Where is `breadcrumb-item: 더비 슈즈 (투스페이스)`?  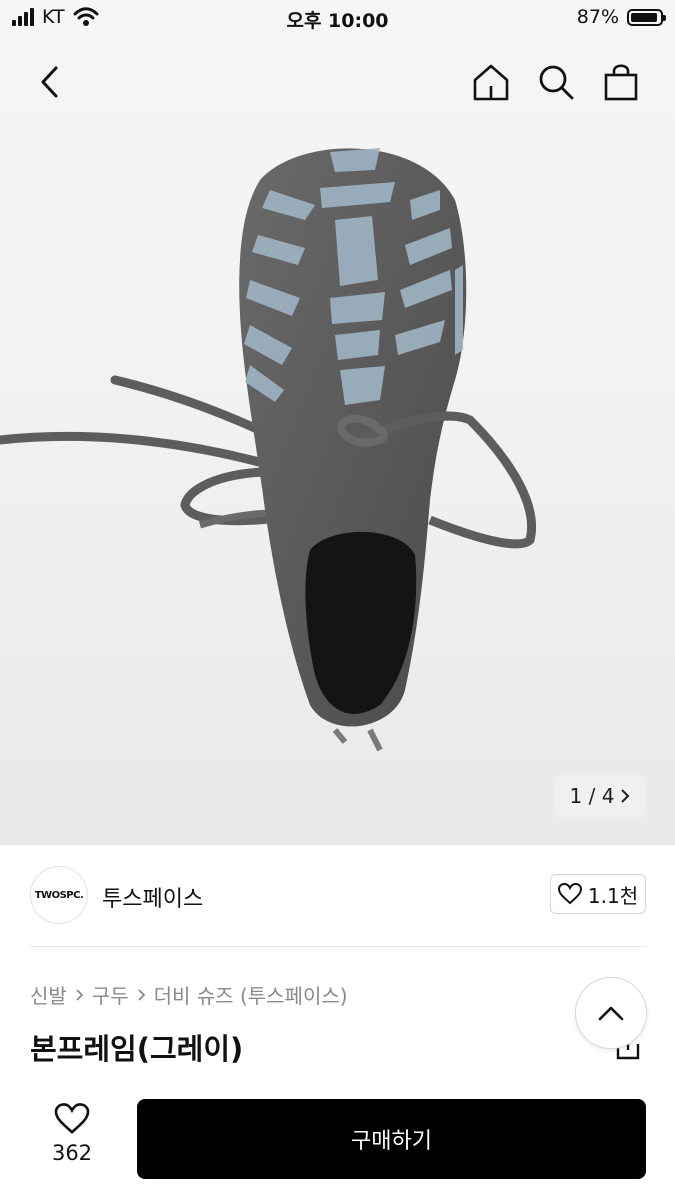
breadcrumb-item: 더비 슈즈 (투스페이스) is located at coordinates (251, 994).